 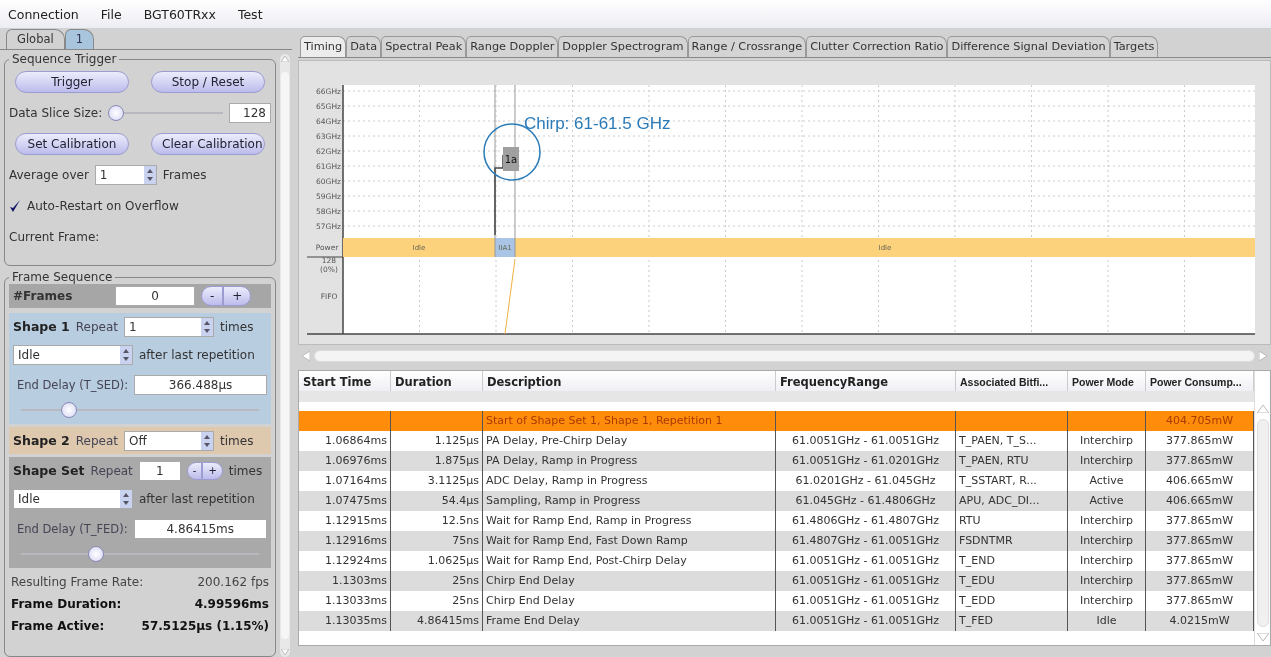 I want to click on checkbox-label: Auto-Restart on Overflow, so click(x=103, y=205).